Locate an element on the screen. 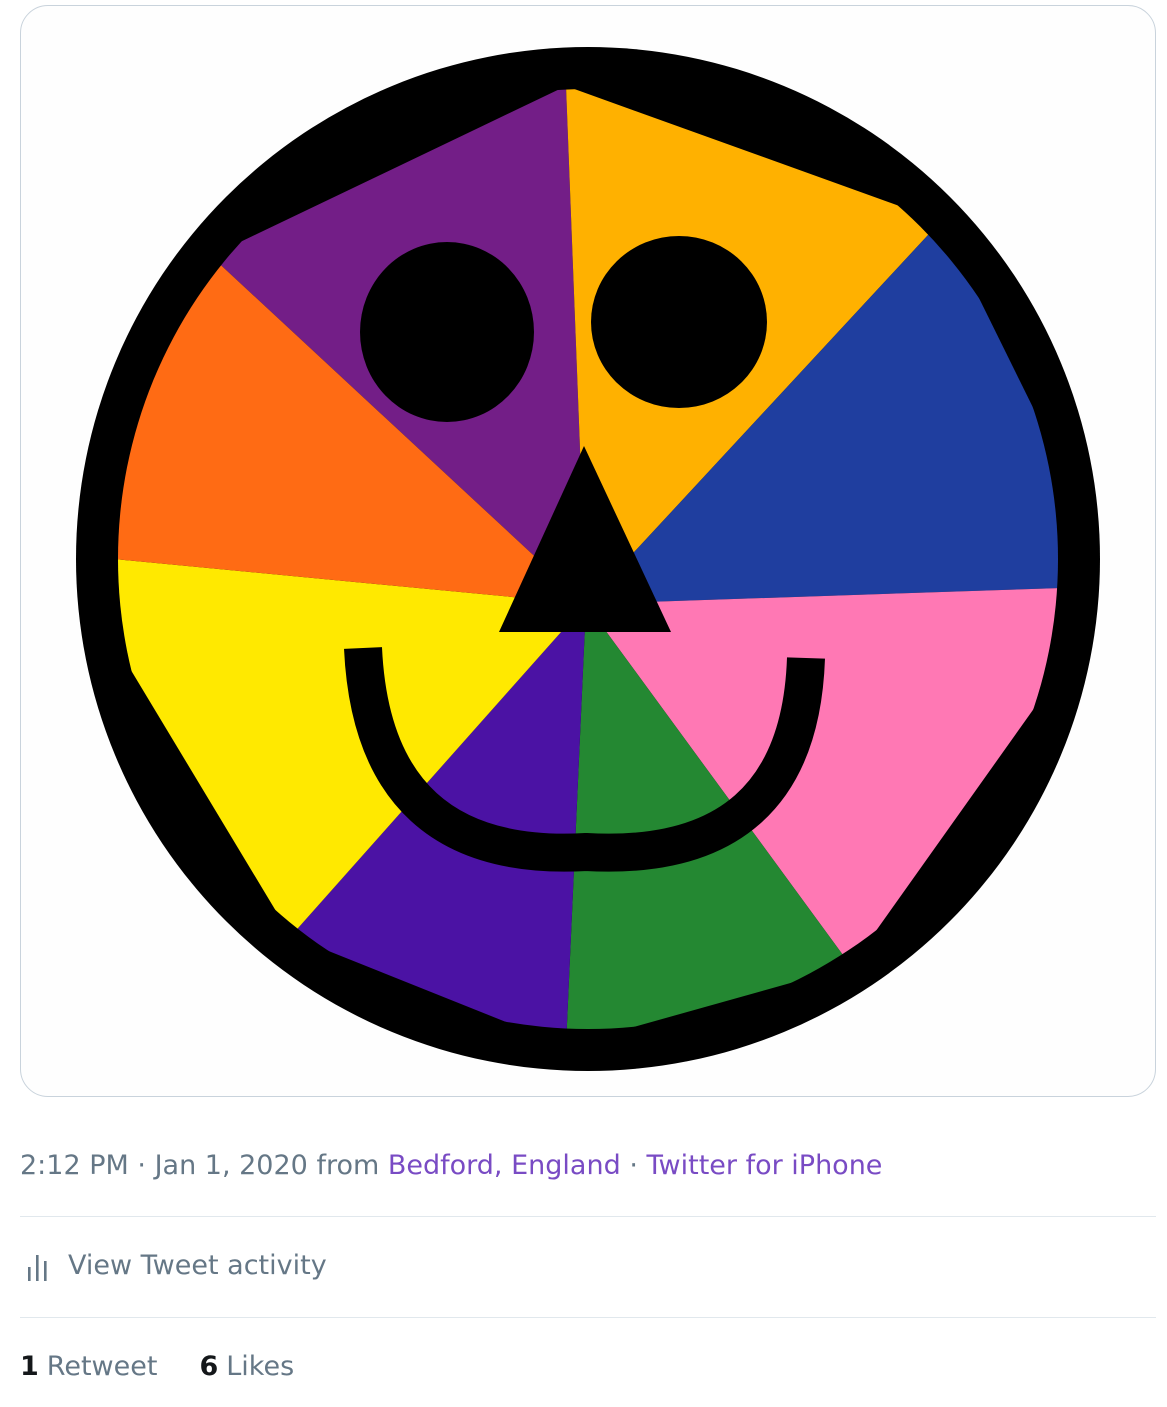 The height and width of the screenshot is (1407, 1167). view-tweet-activity-link: View Tweet activity is located at coordinates (176, 1265).